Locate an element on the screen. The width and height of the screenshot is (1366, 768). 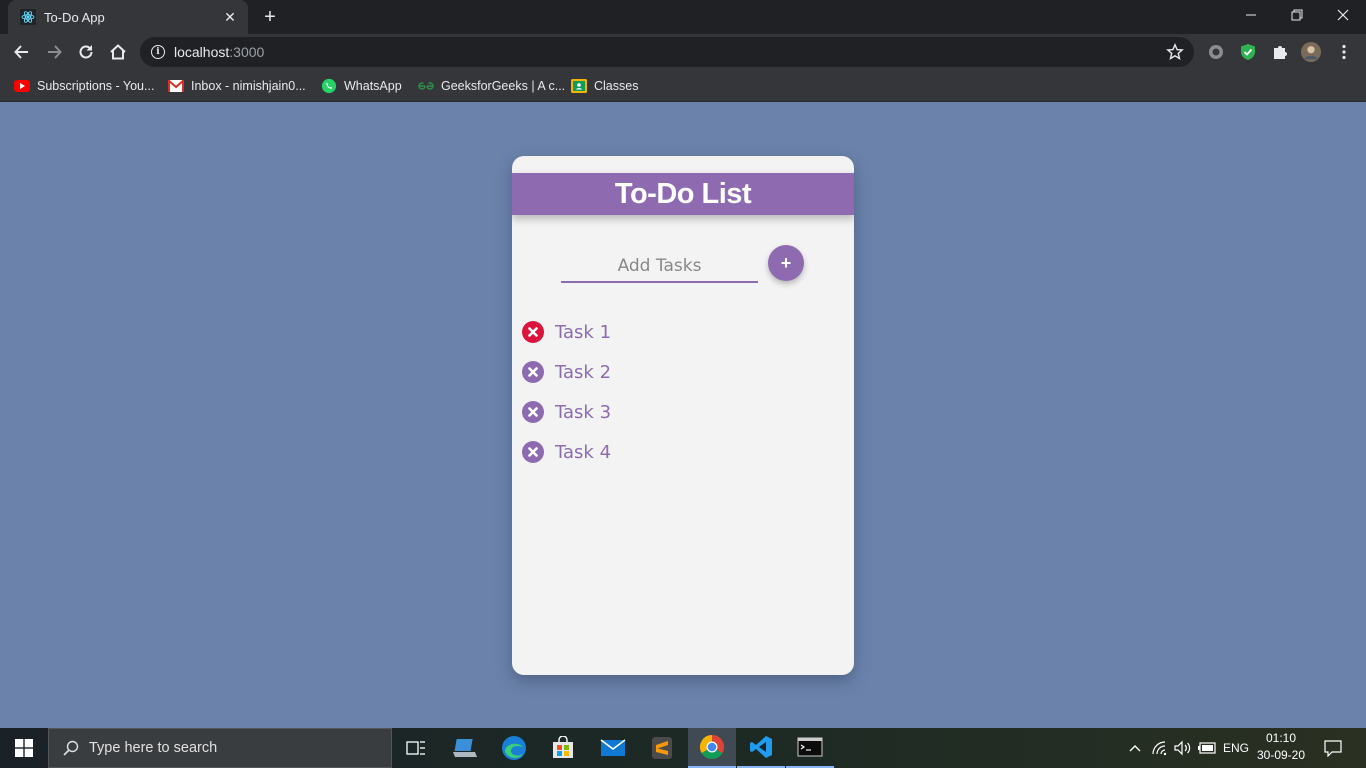
task-label: Task 3 is located at coordinates (583, 412).